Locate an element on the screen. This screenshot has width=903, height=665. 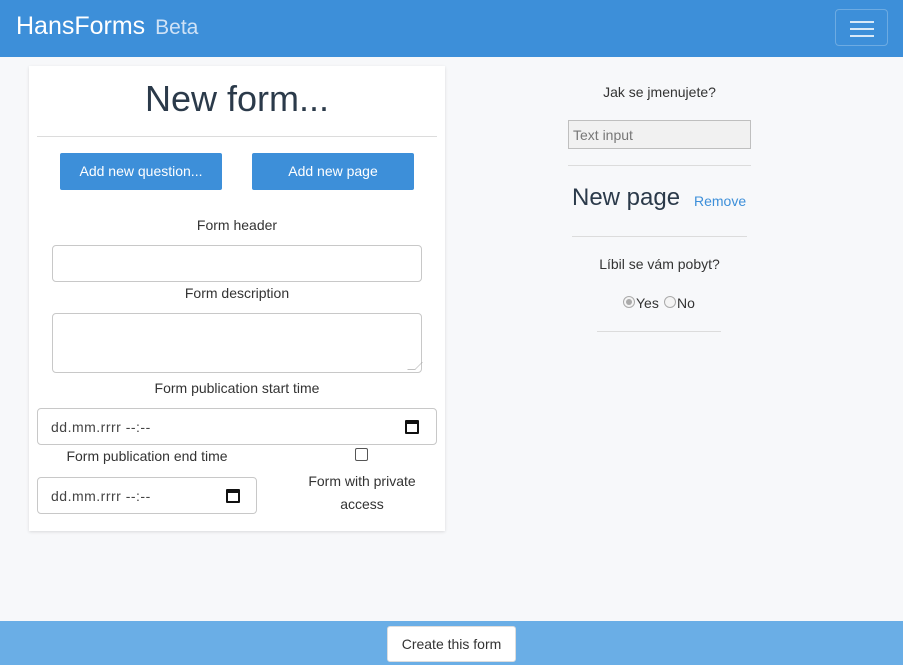
question-pobyt: Líbil se vám pobyt? is located at coordinates (659, 264).